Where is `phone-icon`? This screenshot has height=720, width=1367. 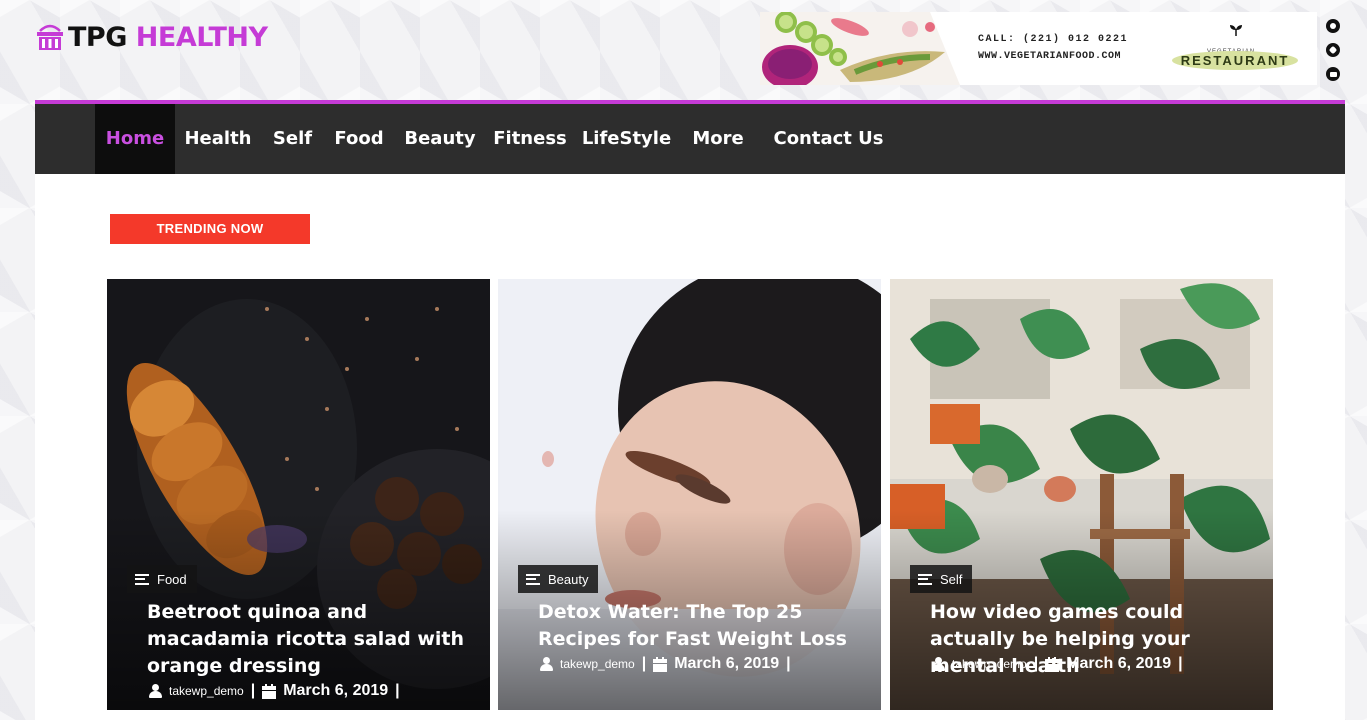
phone-icon is located at coordinates (1333, 50).